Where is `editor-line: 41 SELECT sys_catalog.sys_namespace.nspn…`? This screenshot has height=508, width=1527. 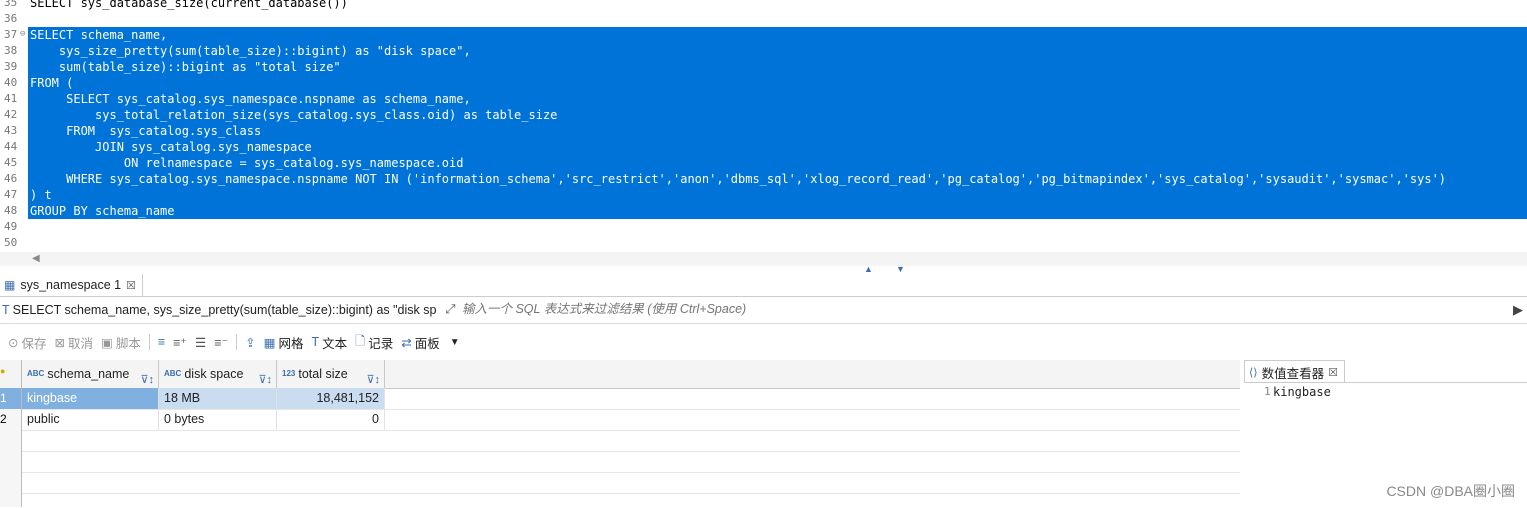 editor-line: 41 SELECT sys_catalog.sys_namespace.nspn… is located at coordinates (763, 99).